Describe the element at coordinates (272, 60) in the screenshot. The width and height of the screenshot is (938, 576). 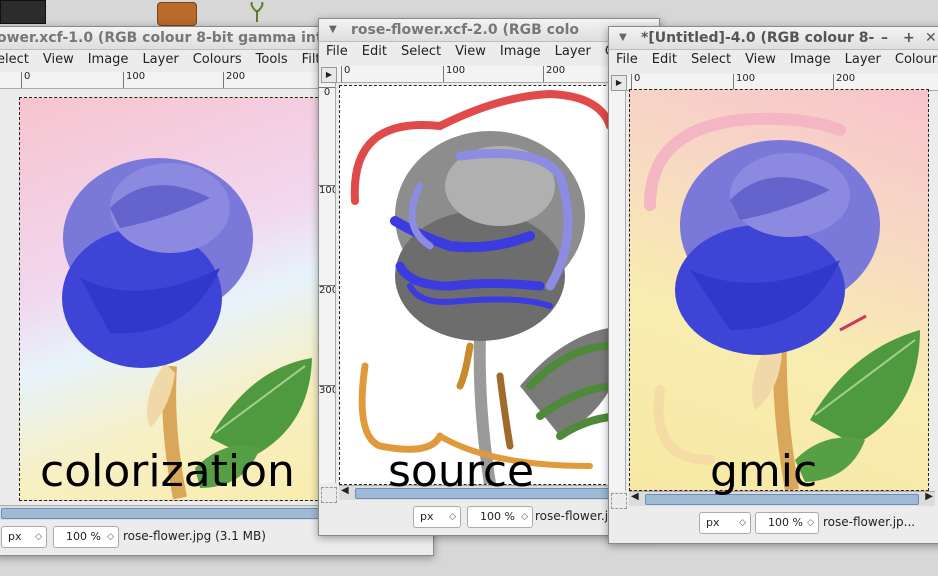
I see `menu-tools: Tools` at that location.